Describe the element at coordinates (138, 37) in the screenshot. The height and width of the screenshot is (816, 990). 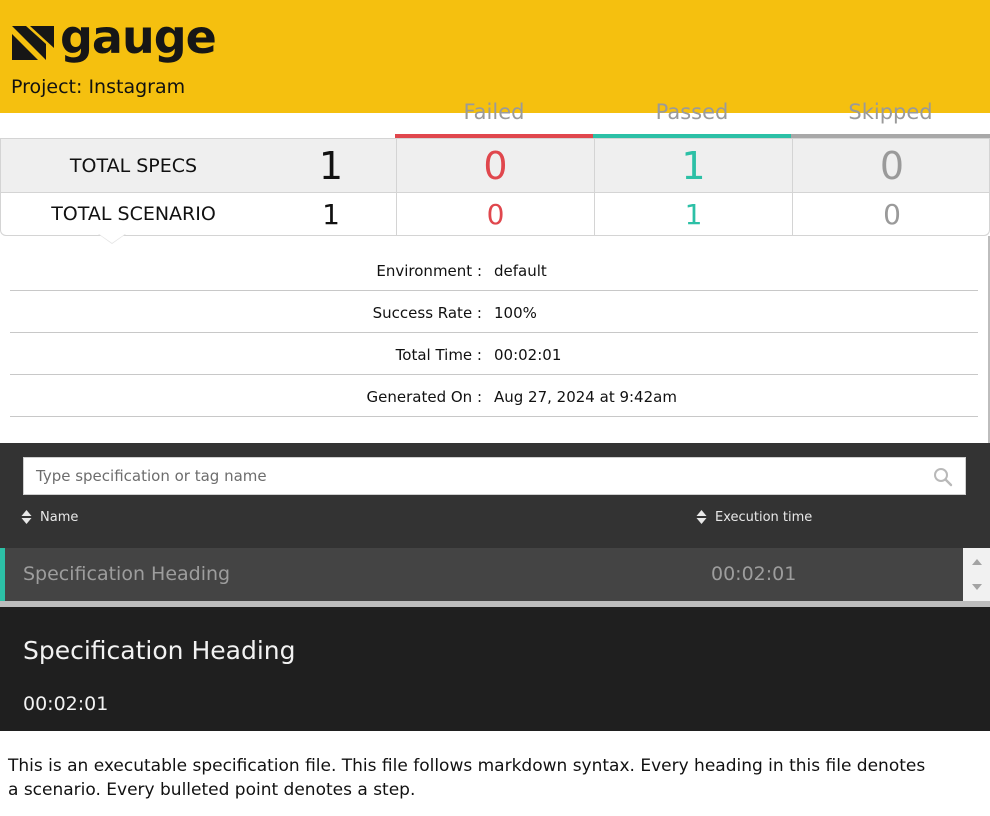
I see `brand-name: gauge` at that location.